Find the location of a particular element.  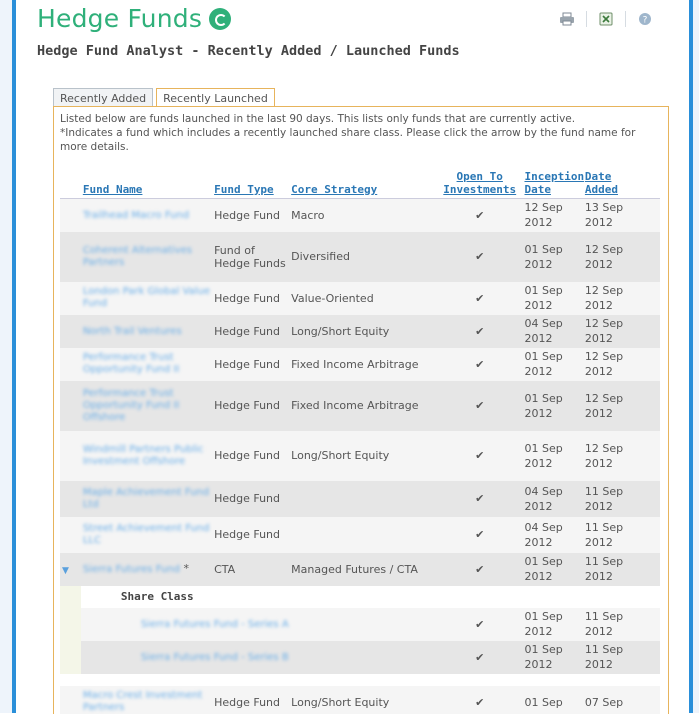

inception-date: 04 Sep 2012 is located at coordinates (552, 331).